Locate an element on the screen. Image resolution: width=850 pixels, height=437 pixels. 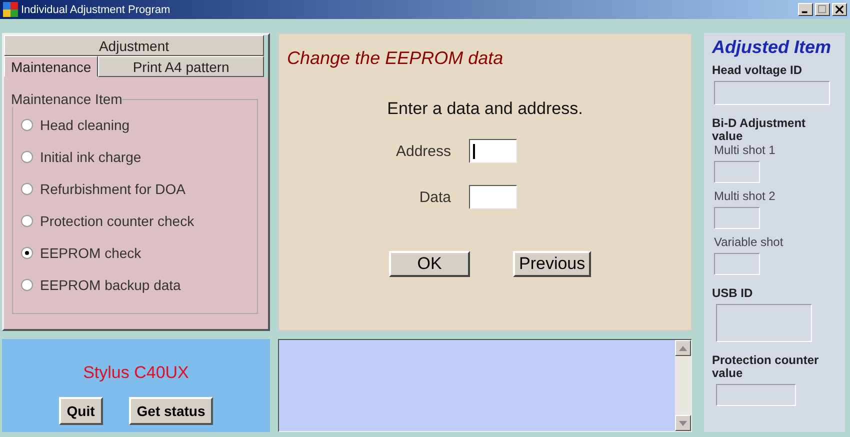
model-name: Stylus C40UX is located at coordinates (136, 373).